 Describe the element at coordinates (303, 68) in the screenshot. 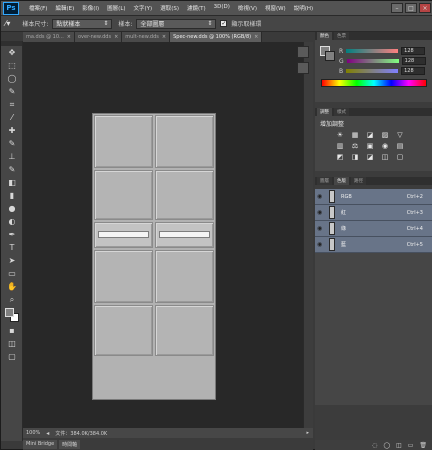

I see `properties-icon` at that location.